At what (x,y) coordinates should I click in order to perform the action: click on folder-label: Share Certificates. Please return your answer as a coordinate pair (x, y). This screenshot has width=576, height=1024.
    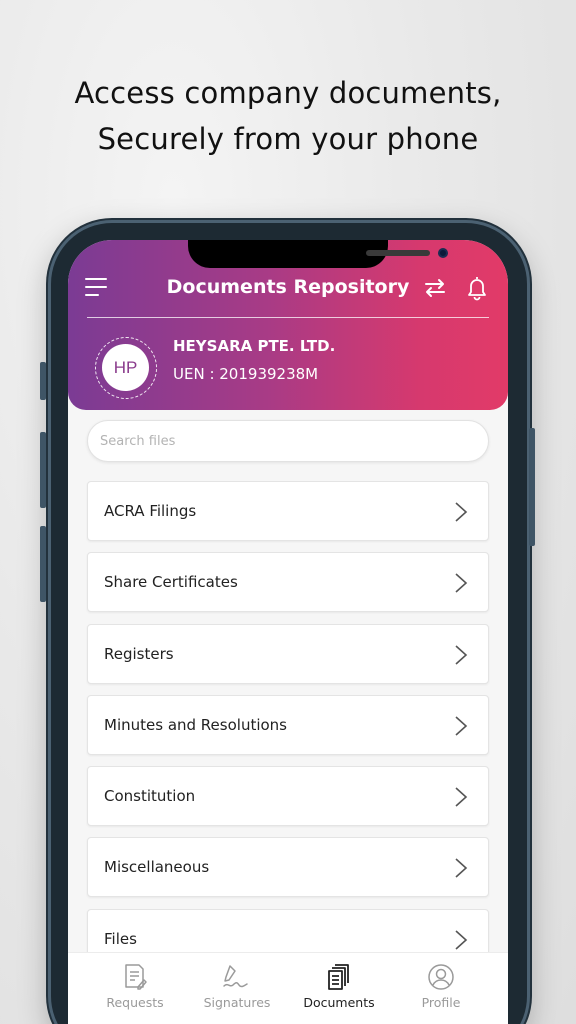
    Looking at the image, I should click on (171, 582).